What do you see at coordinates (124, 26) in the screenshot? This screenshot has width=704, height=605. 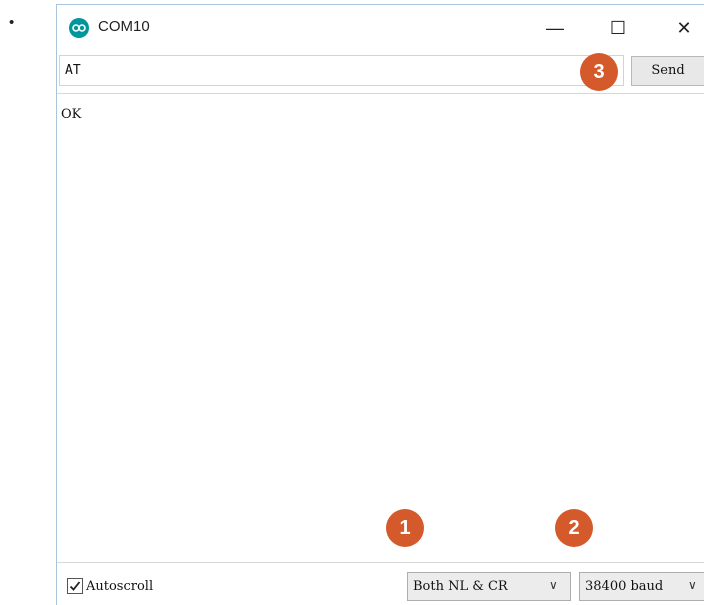 I see `window-title: COM10` at bounding box center [124, 26].